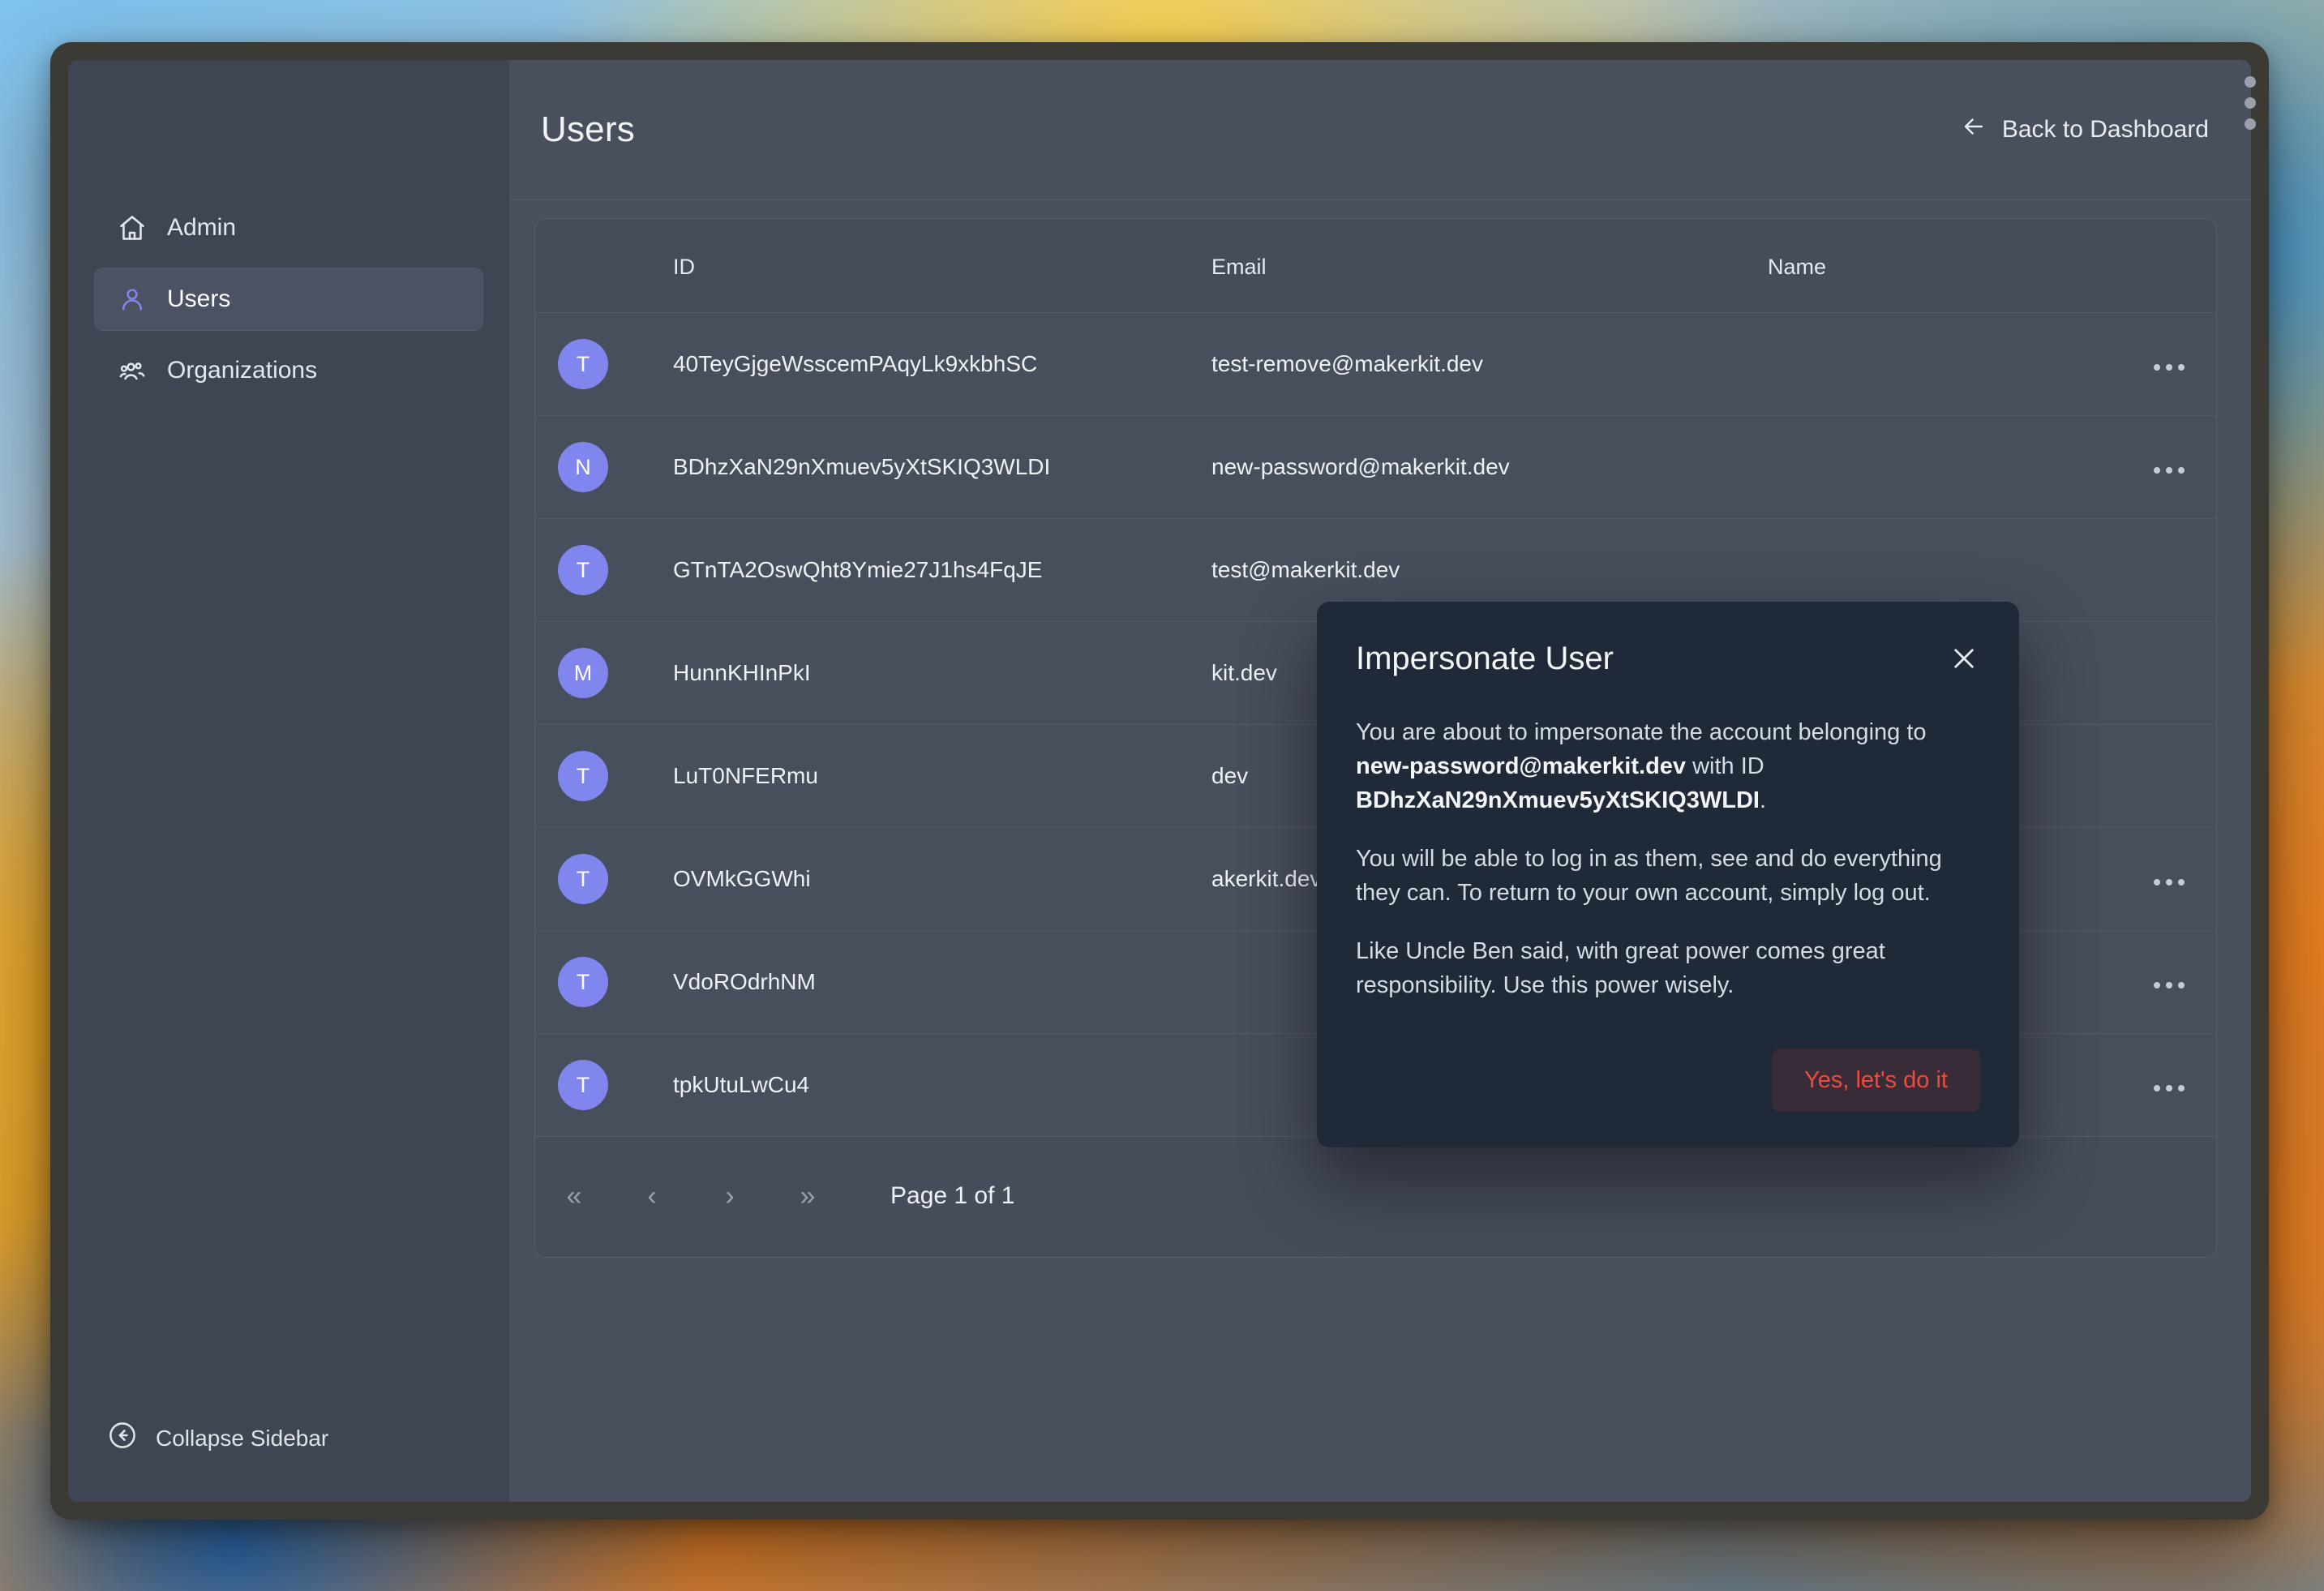 The width and height of the screenshot is (2324, 1591). I want to click on sidebar-item-label: Admin, so click(202, 227).